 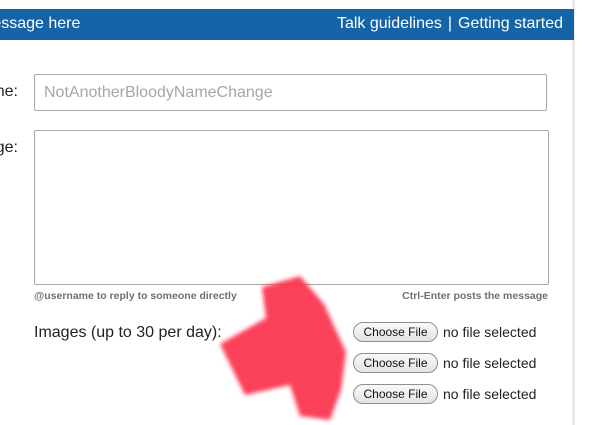 I want to click on reply-hint: @username to reply to someone directly, so click(x=135, y=296).